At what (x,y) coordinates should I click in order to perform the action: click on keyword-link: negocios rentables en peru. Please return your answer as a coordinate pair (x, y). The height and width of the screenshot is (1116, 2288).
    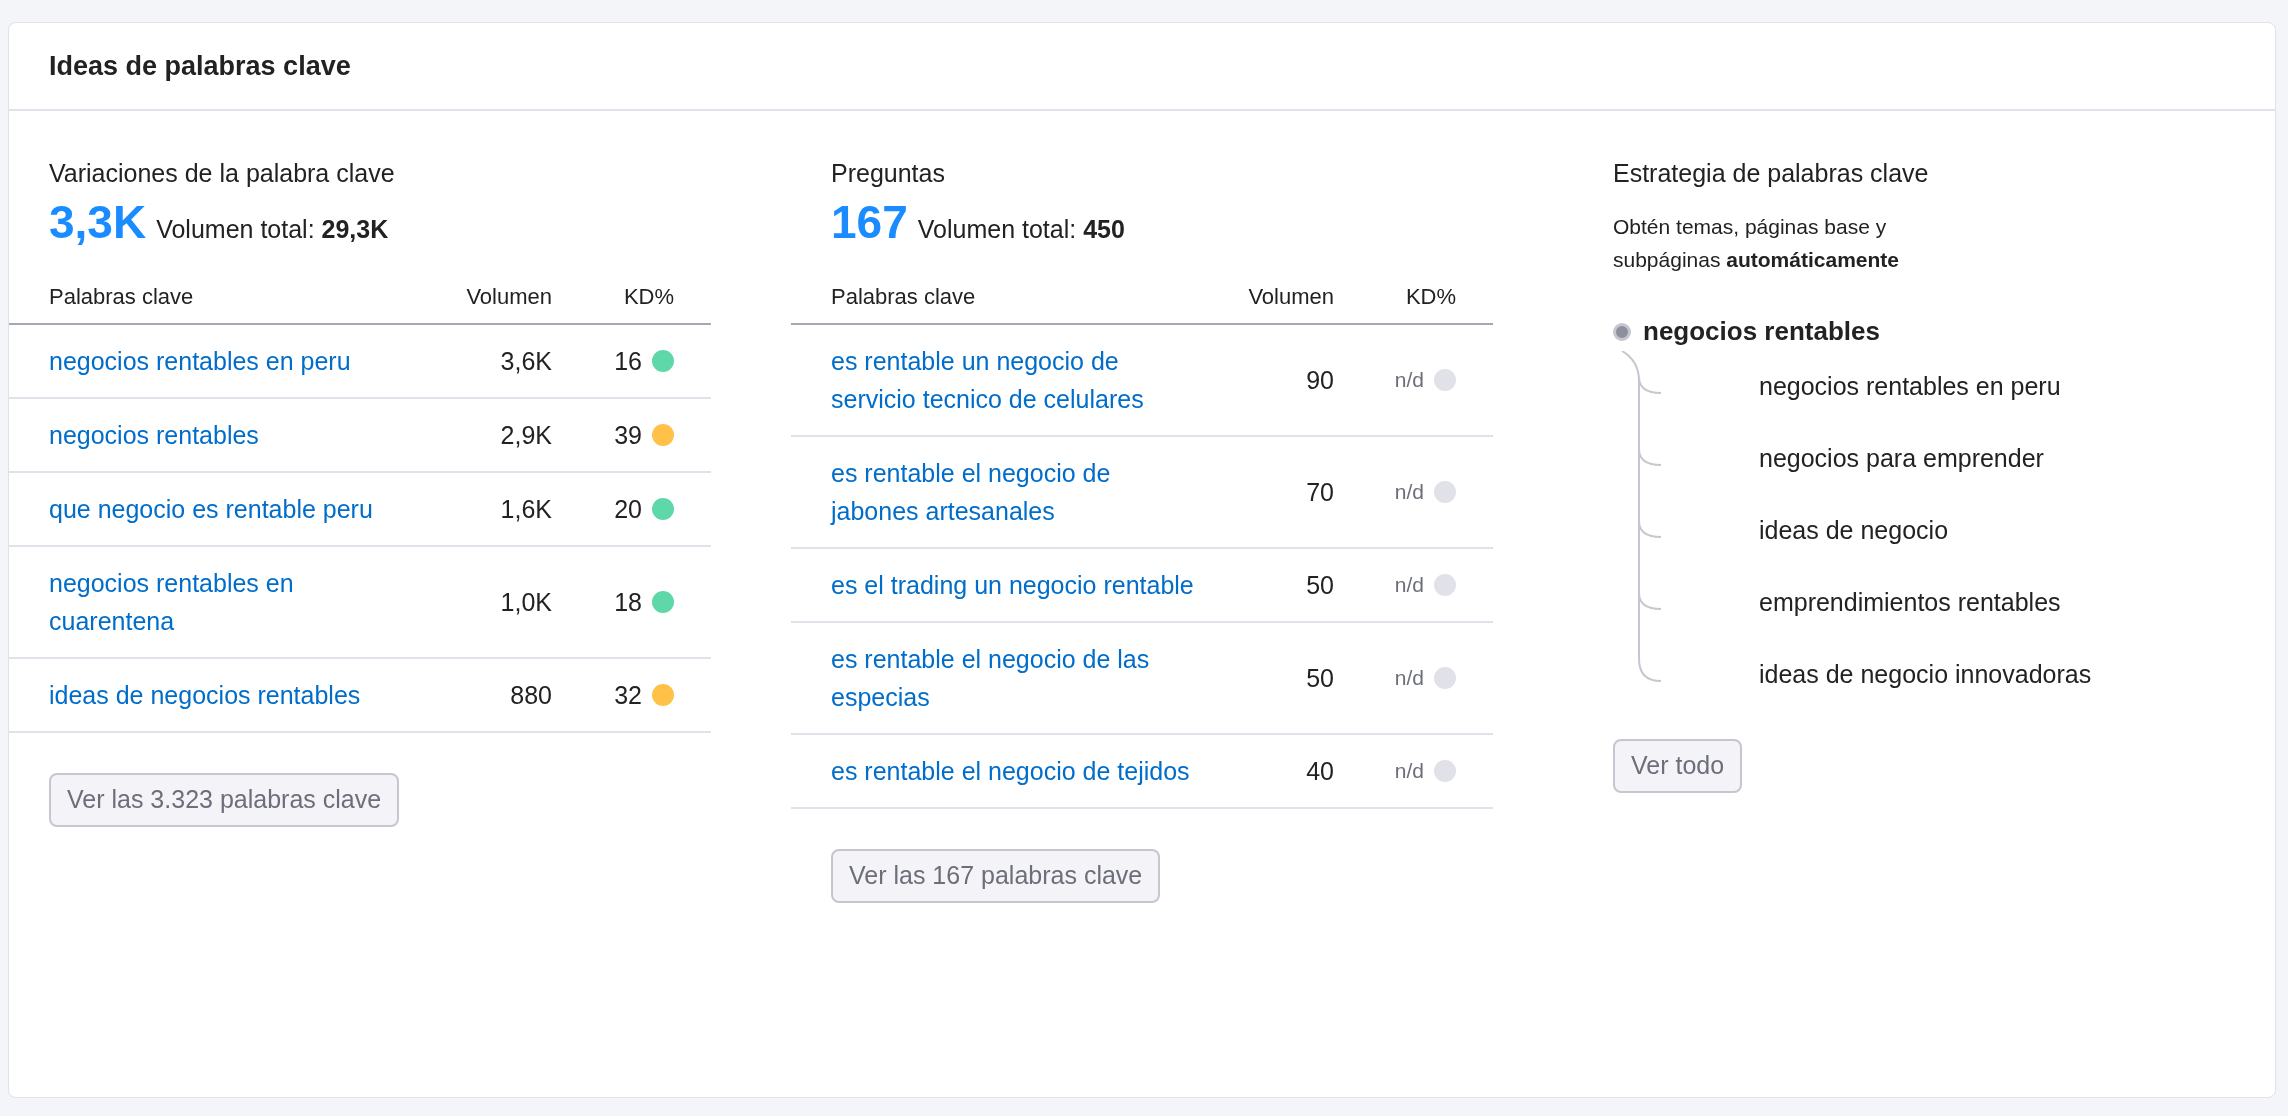
    Looking at the image, I should click on (235, 361).